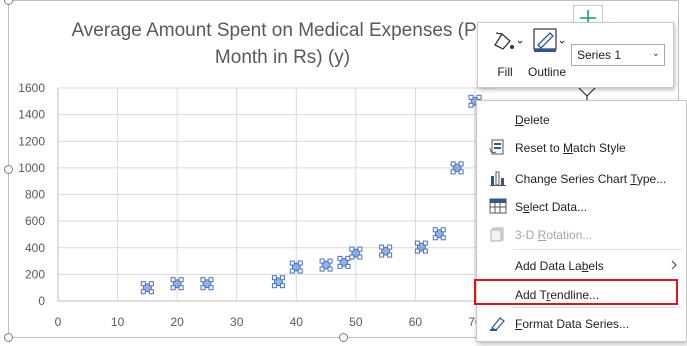  What do you see at coordinates (31, 141) in the screenshot?
I see `y-tick-label: 1200` at bounding box center [31, 141].